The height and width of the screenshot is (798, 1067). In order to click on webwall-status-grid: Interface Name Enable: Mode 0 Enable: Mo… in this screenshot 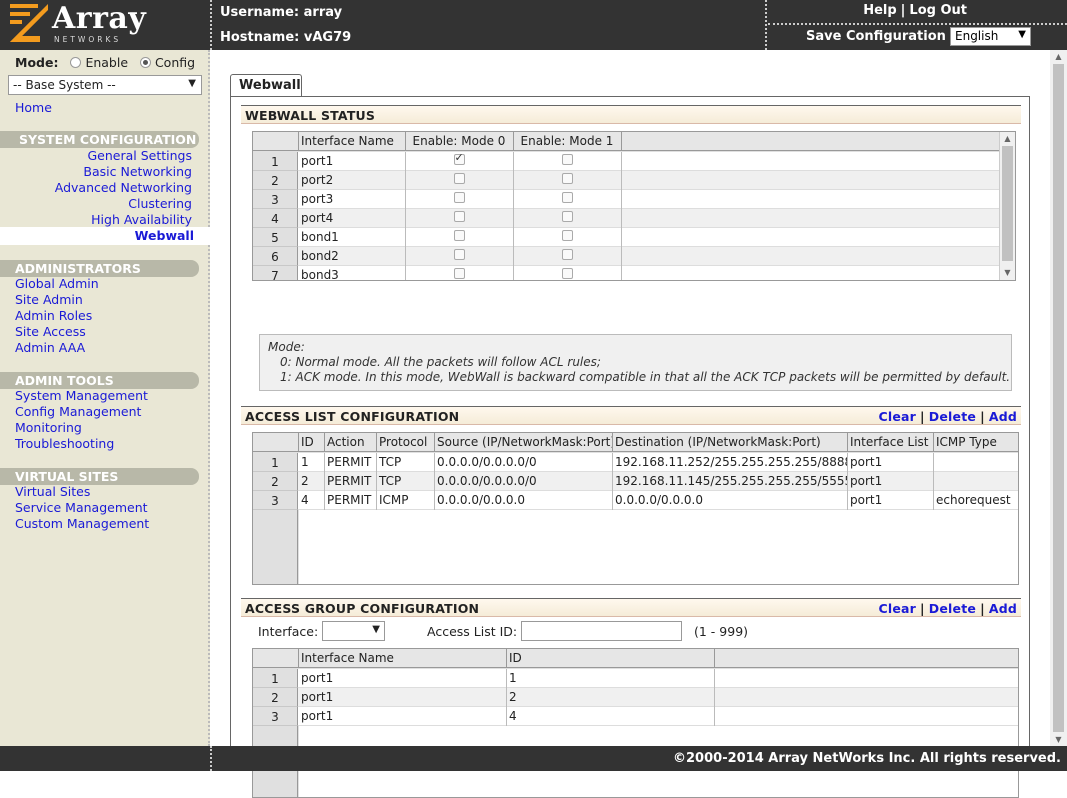, I will do `click(634, 206)`.